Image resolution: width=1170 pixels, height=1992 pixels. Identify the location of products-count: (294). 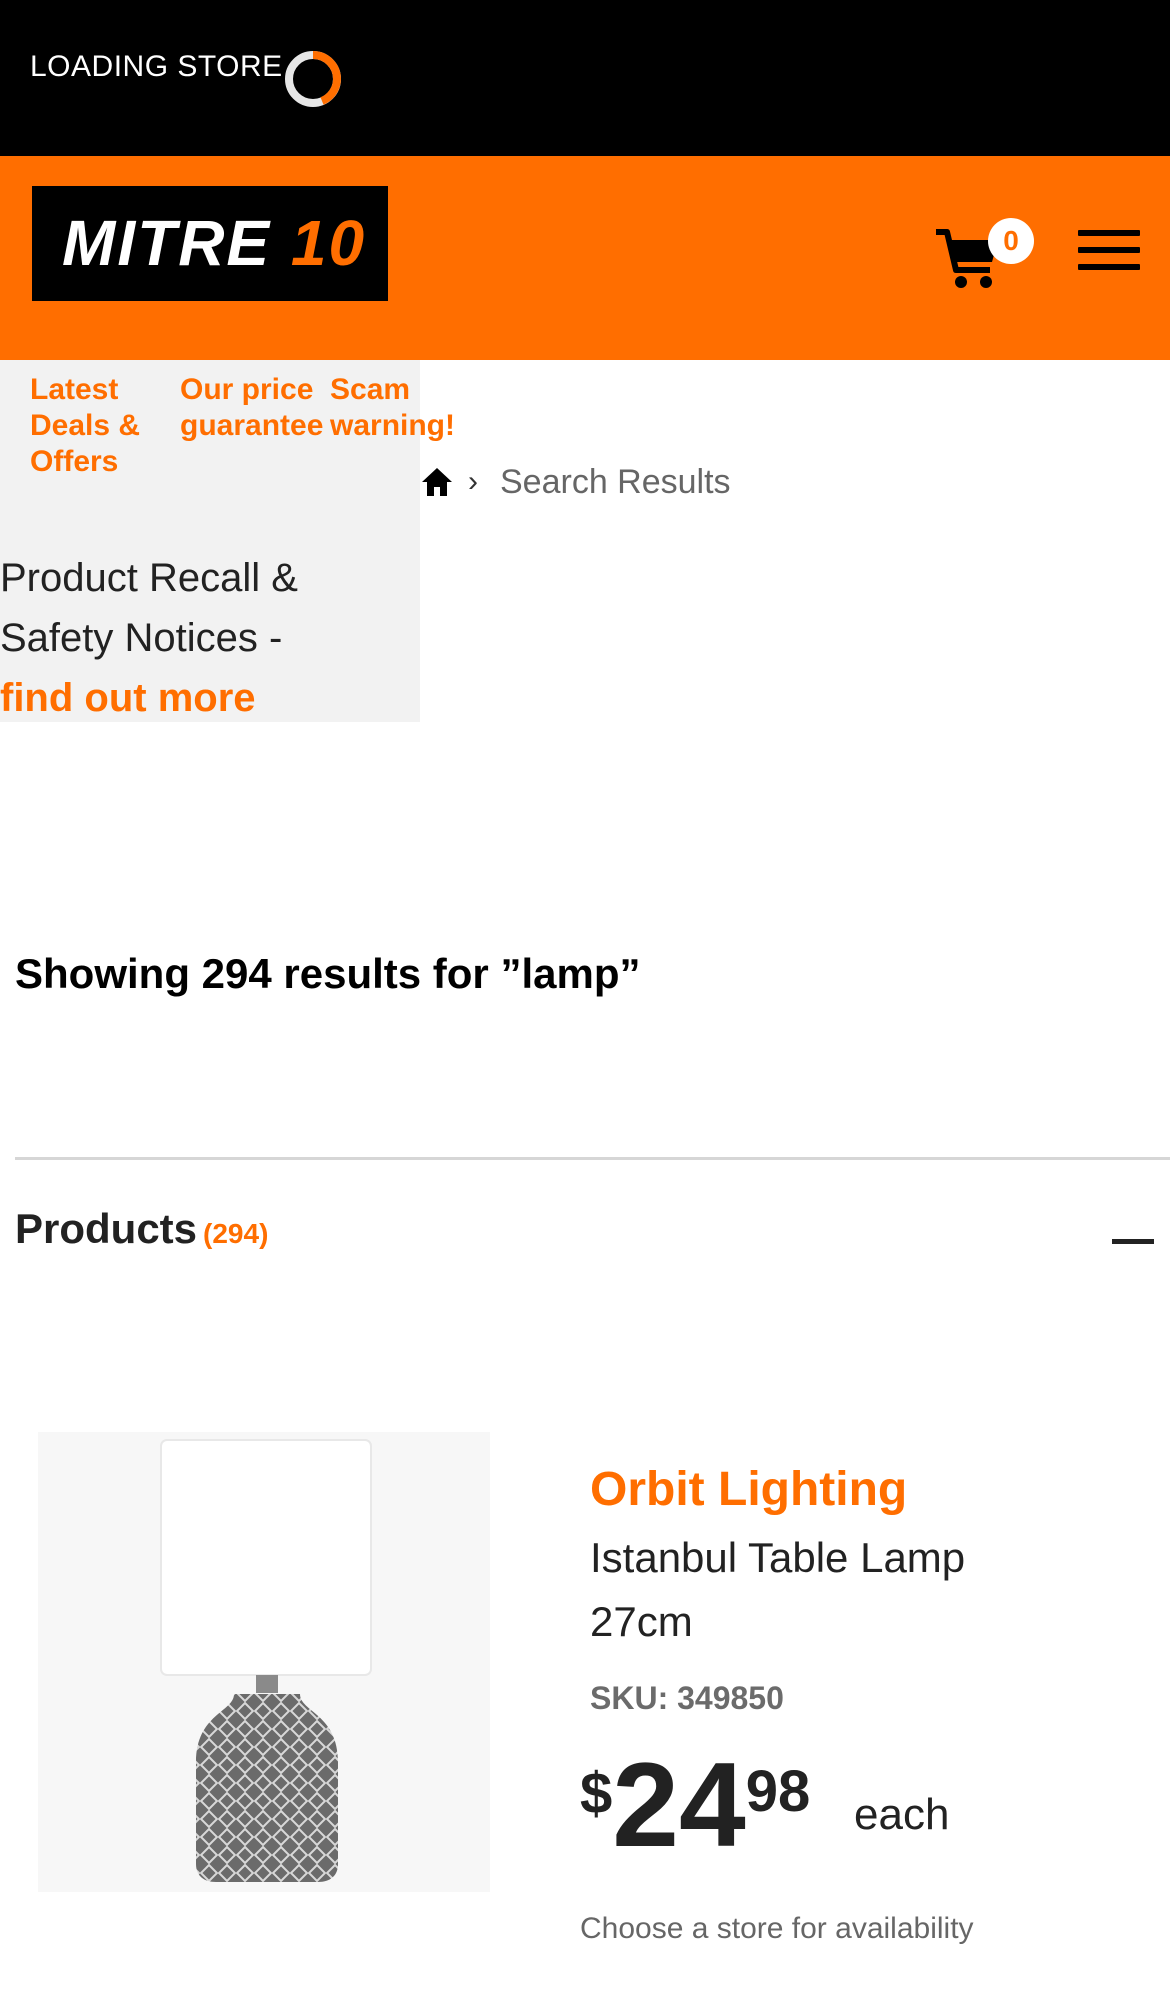
(236, 1233).